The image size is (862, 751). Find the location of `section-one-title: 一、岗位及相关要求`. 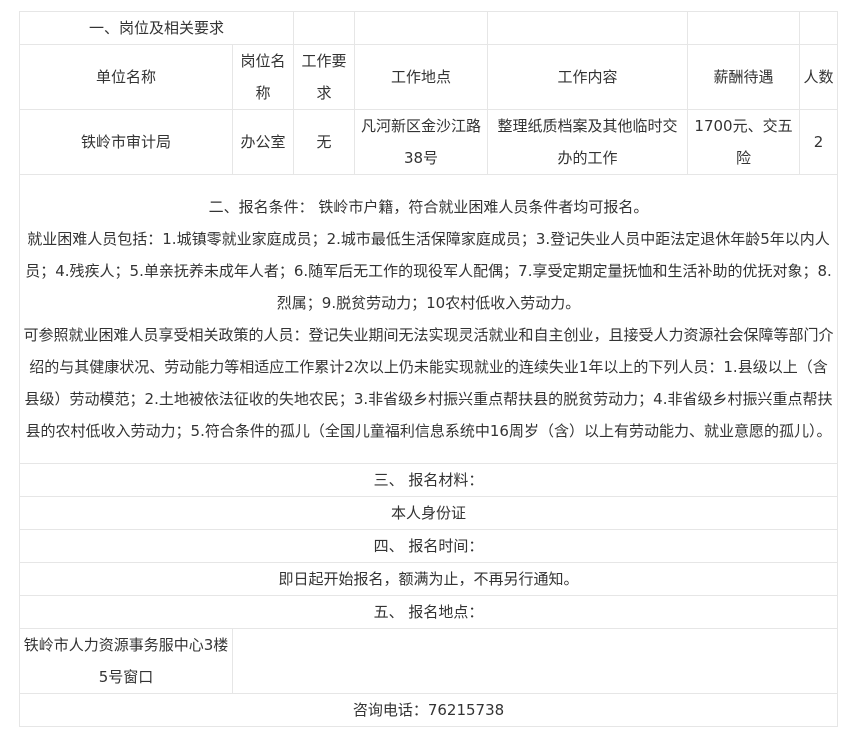

section-one-title: 一、岗位及相关要求 is located at coordinates (156, 28).